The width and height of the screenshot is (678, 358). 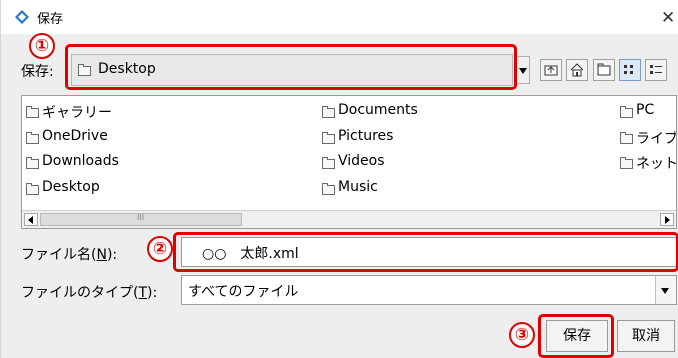 What do you see at coordinates (42, 46) in the screenshot?
I see `annotation-marker-1: ①` at bounding box center [42, 46].